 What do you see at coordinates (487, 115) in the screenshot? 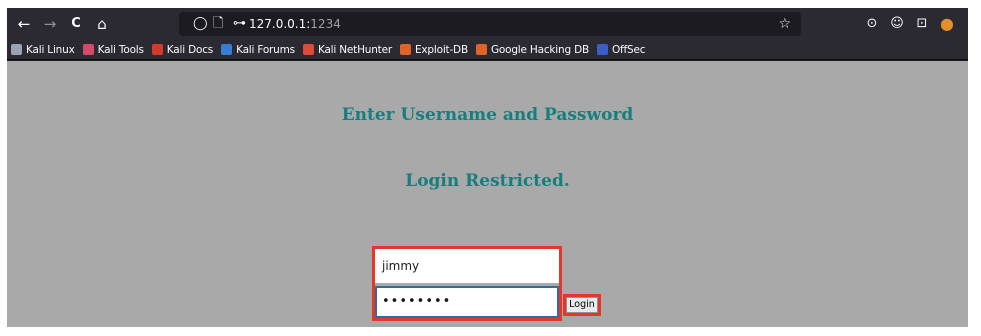
I see `page-heading: Enter Username and Password` at bounding box center [487, 115].